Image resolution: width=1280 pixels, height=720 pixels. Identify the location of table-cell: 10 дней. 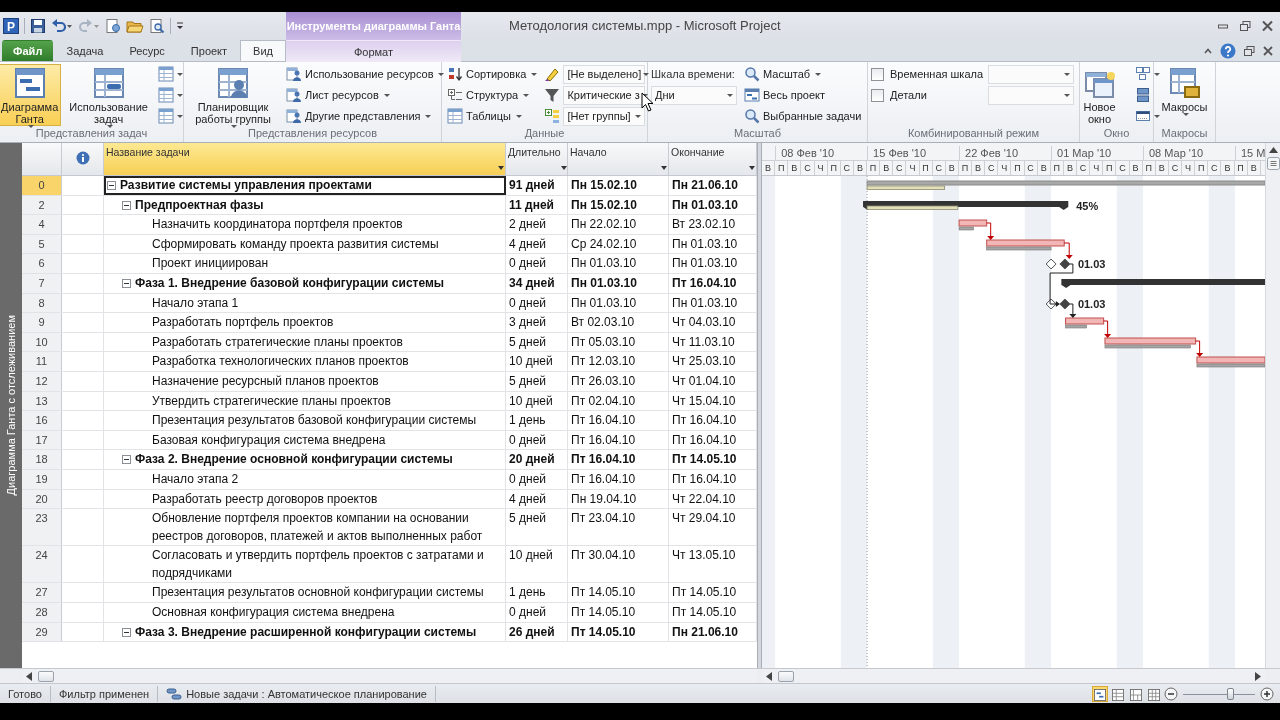
(537, 564).